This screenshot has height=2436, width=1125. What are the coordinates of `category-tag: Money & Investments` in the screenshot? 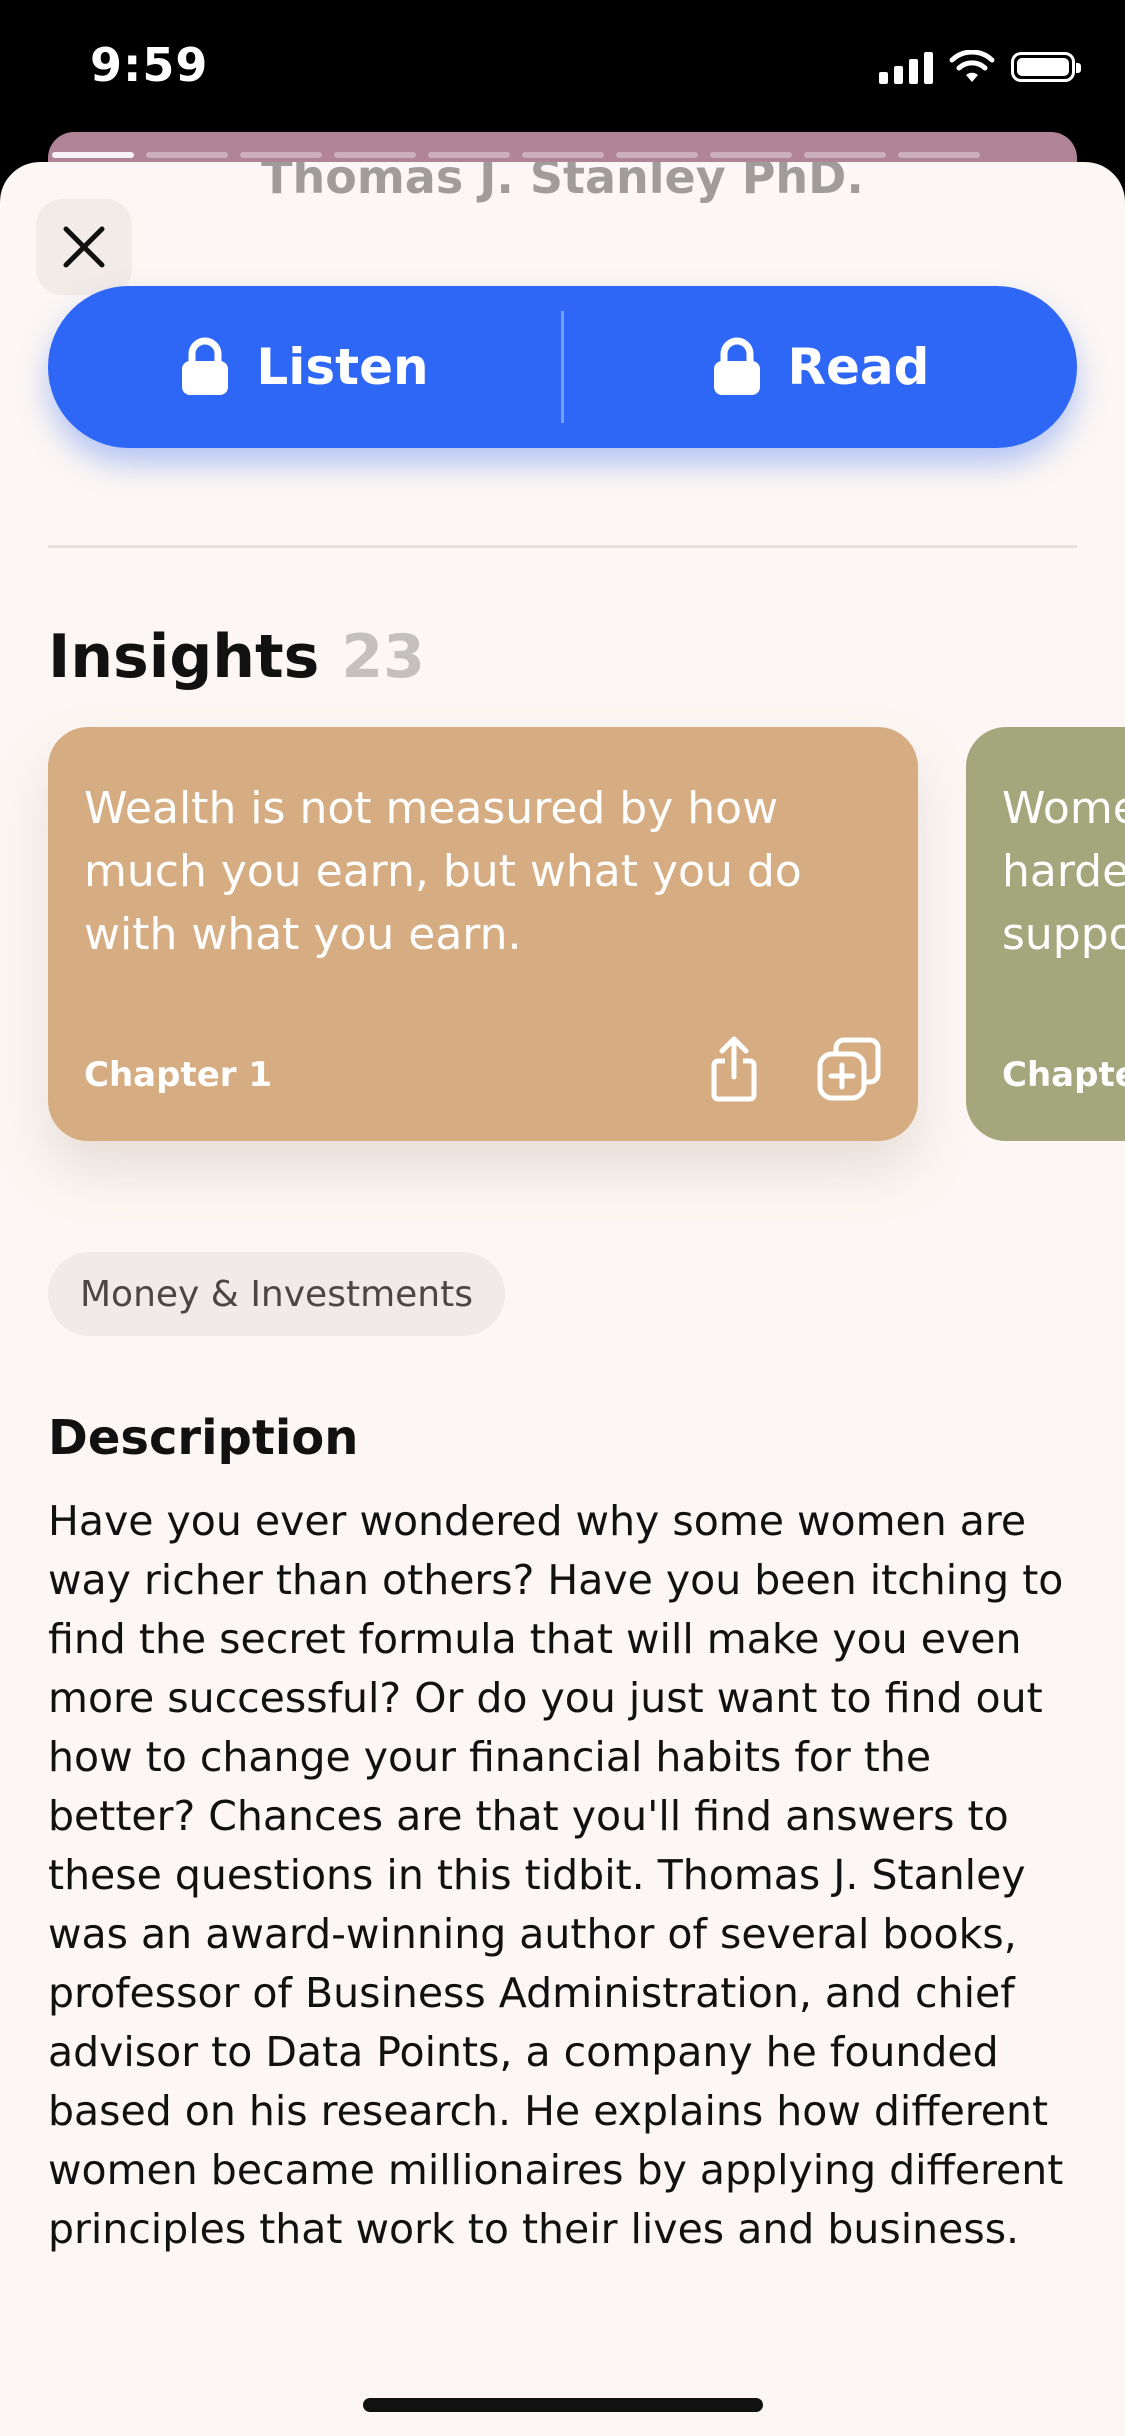 It's located at (276, 1294).